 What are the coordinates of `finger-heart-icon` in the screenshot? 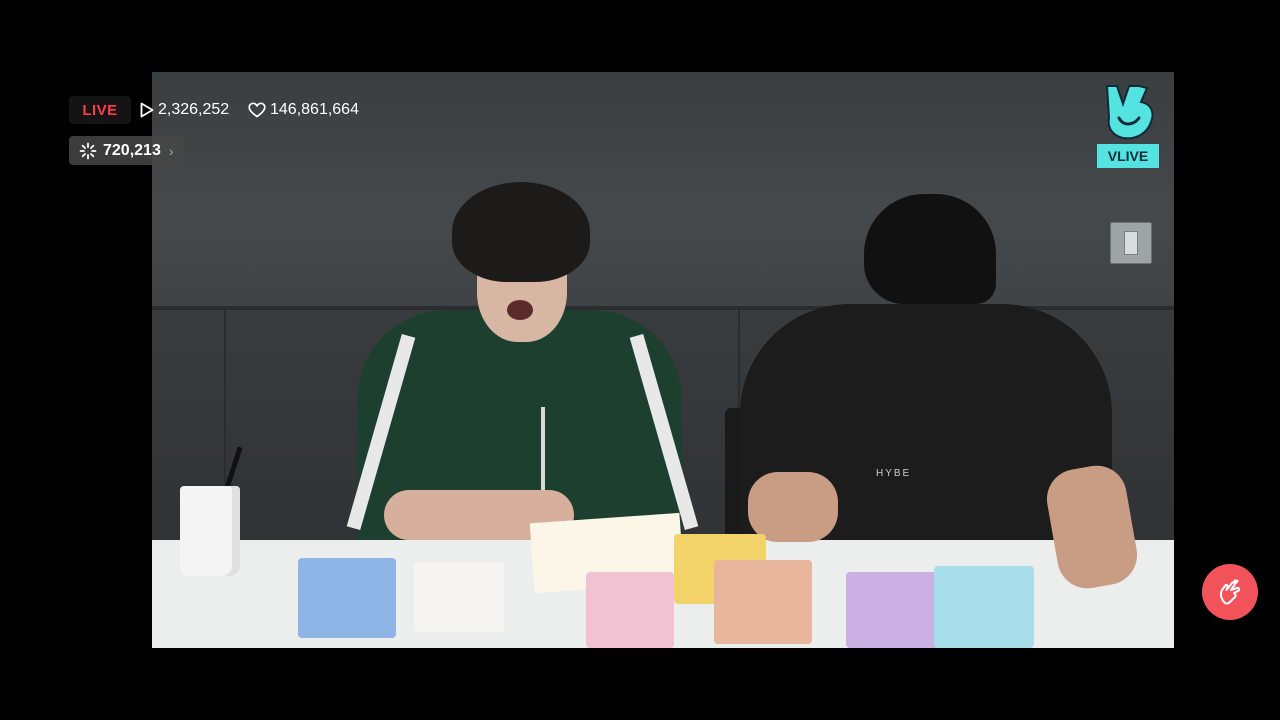 It's located at (1230, 592).